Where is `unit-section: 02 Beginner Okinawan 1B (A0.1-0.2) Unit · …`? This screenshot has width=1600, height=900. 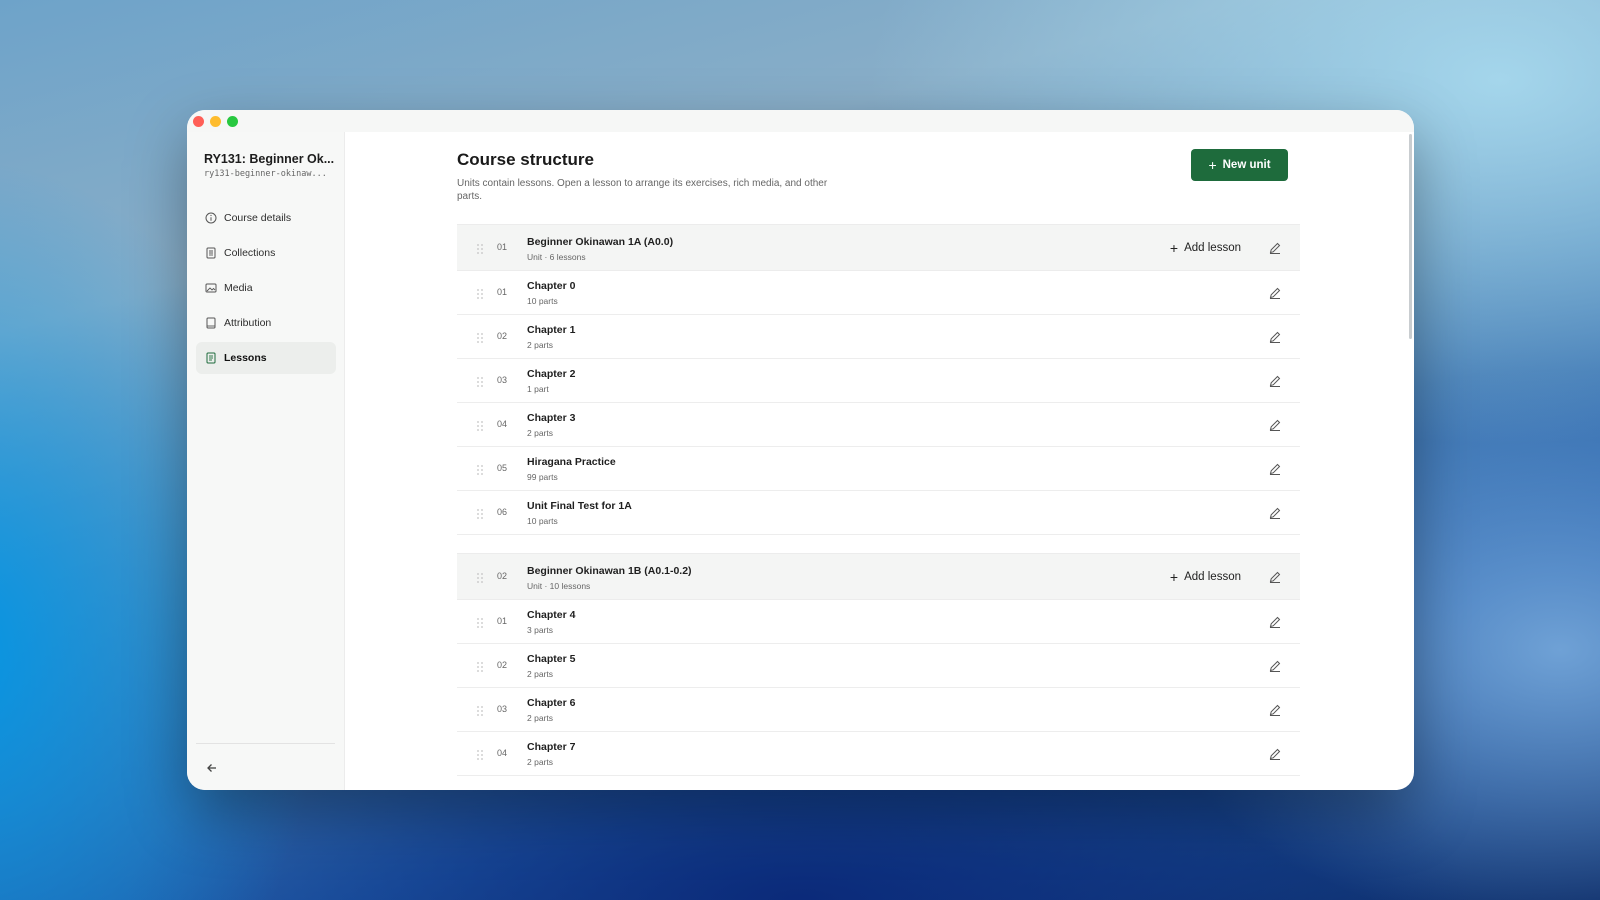 unit-section: 02 Beginner Okinawan 1B (A0.1-0.2) Unit · … is located at coordinates (878, 664).